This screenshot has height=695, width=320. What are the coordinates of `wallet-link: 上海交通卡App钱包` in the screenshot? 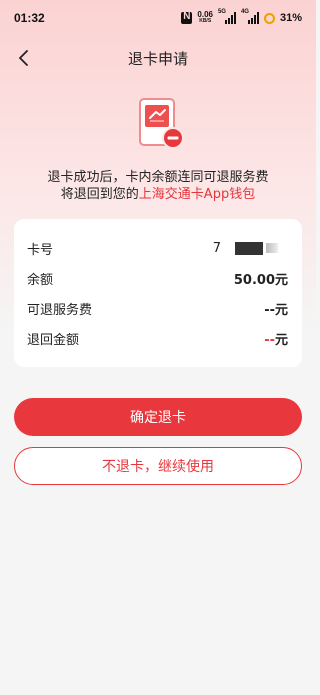 It's located at (197, 194).